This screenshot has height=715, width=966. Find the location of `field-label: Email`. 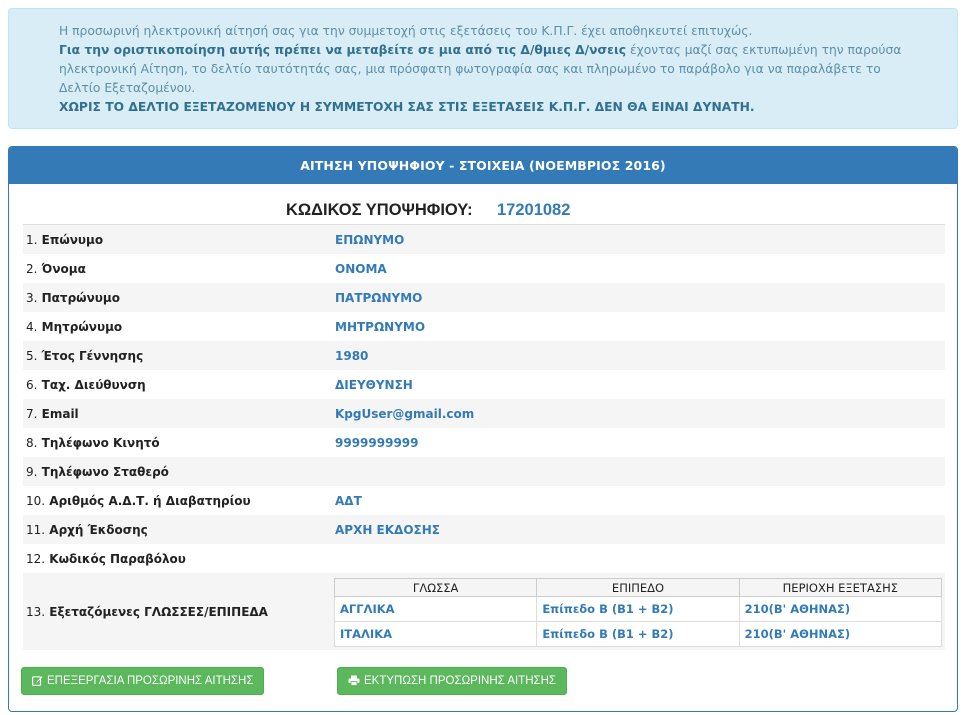

field-label: Email is located at coordinates (60, 413).